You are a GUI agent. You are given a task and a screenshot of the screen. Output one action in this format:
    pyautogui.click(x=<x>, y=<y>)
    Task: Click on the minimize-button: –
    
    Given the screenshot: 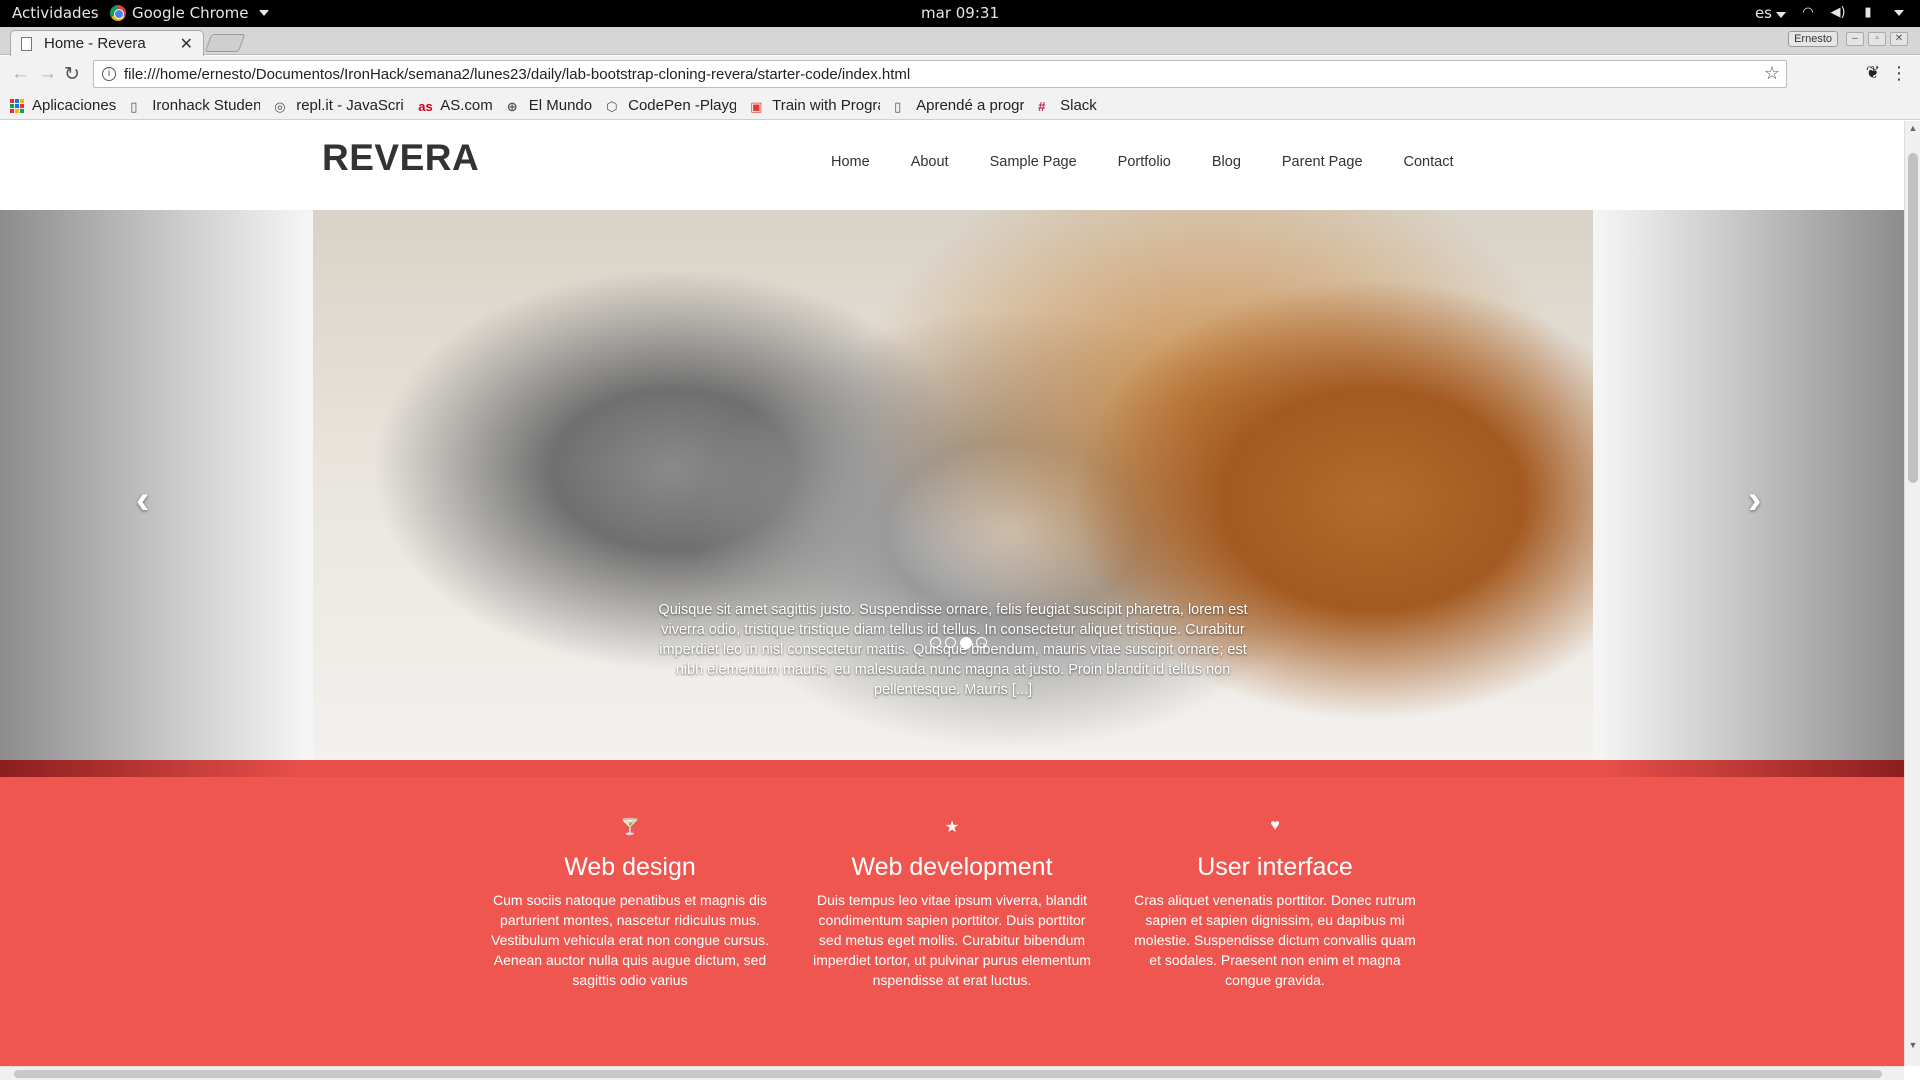 What is the action you would take?
    pyautogui.click(x=1855, y=39)
    